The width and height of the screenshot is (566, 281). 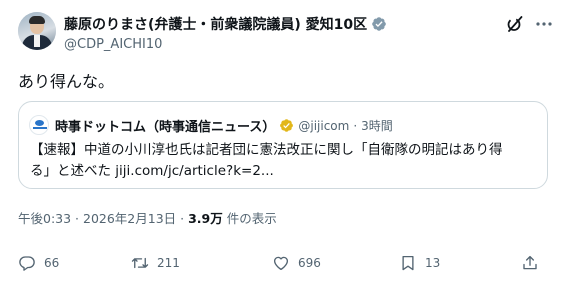 What do you see at coordinates (165, 127) in the screenshot?
I see `quote-author-name: 時事ドットコム（時事通信ニュース）` at bounding box center [165, 127].